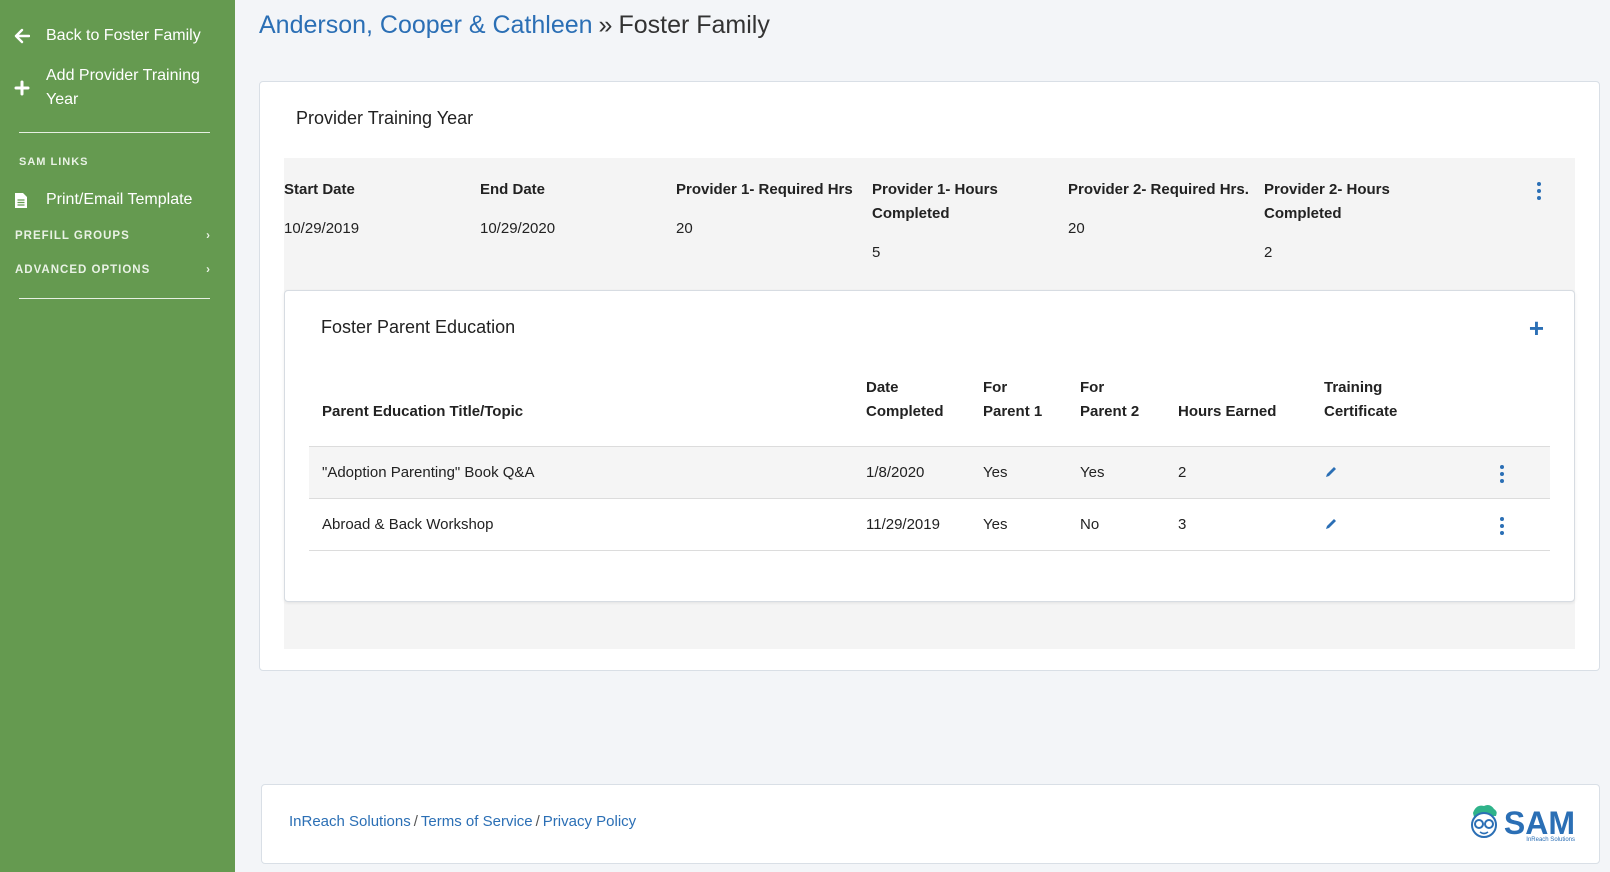 Image resolution: width=1610 pixels, height=872 pixels. I want to click on print-email-template-link: Print/Email Template, so click(110, 200).